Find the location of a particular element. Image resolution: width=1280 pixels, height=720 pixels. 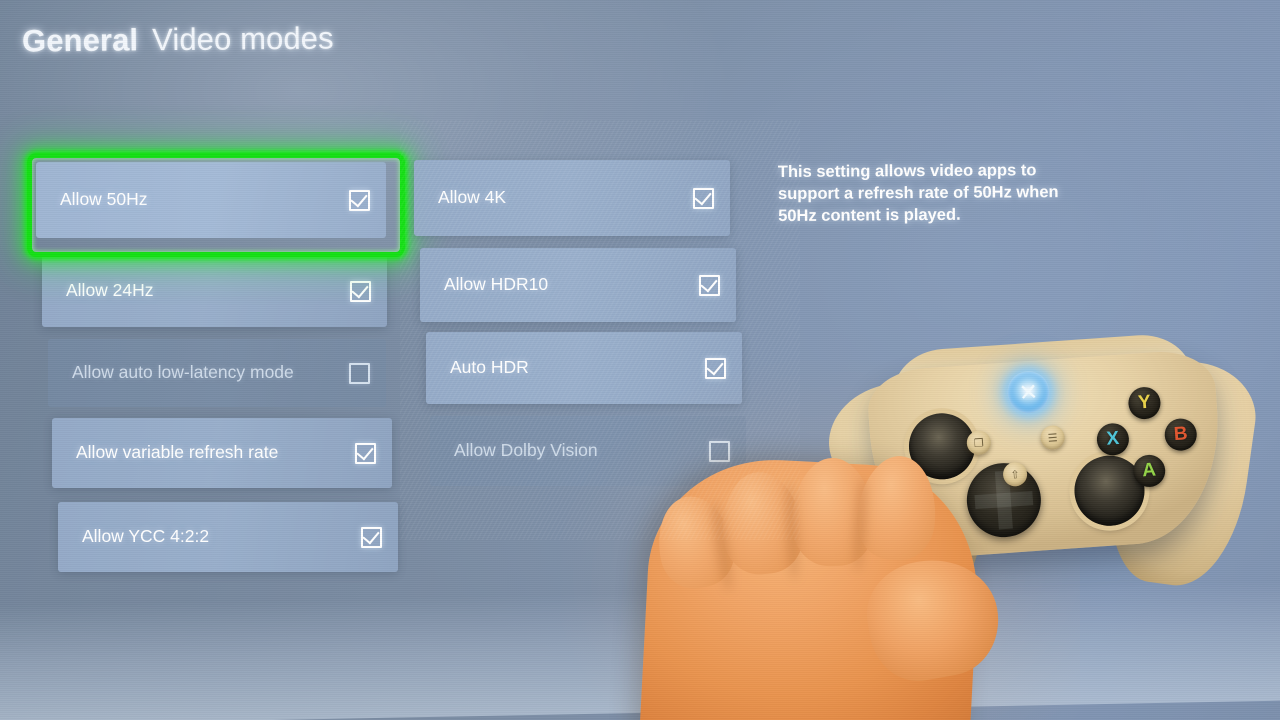

breadcrumb-parent: General is located at coordinates (80, 40).